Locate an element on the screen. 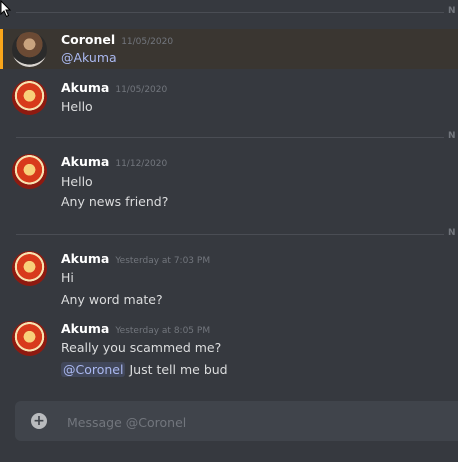 This screenshot has width=458, height=462. message-akuma-2: Akuma 11/12/2020 Hello Any news friend? is located at coordinates (229, 183).